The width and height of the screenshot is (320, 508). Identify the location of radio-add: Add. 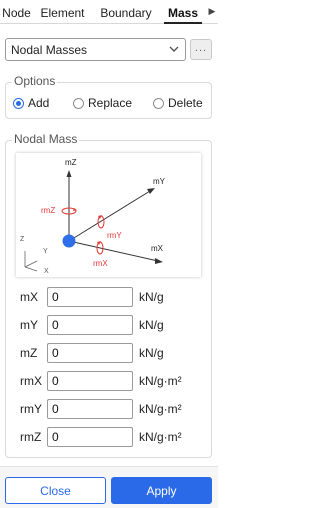
(31, 103).